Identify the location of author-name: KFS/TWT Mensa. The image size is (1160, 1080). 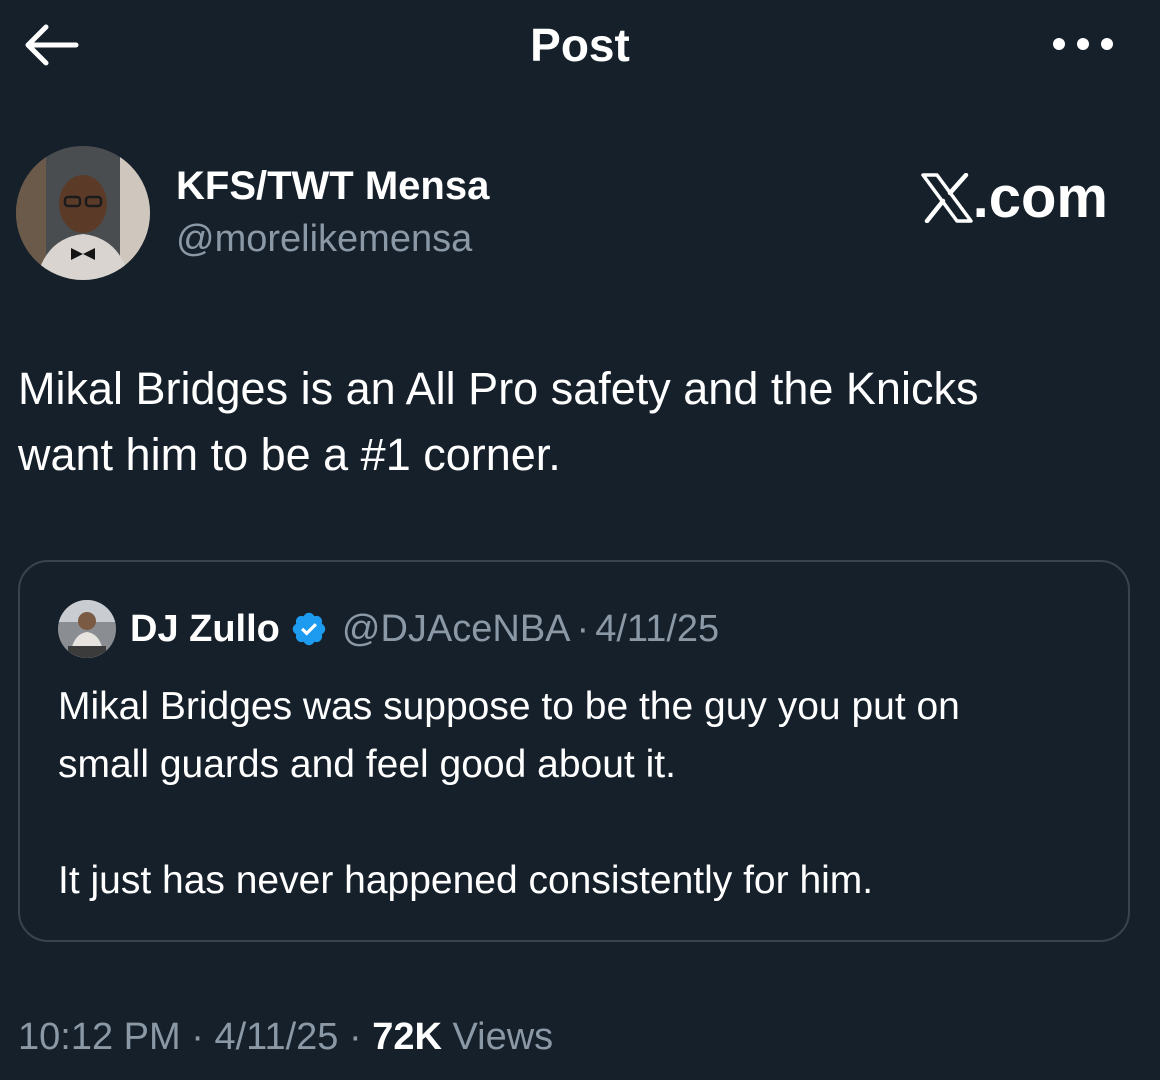
(332, 186).